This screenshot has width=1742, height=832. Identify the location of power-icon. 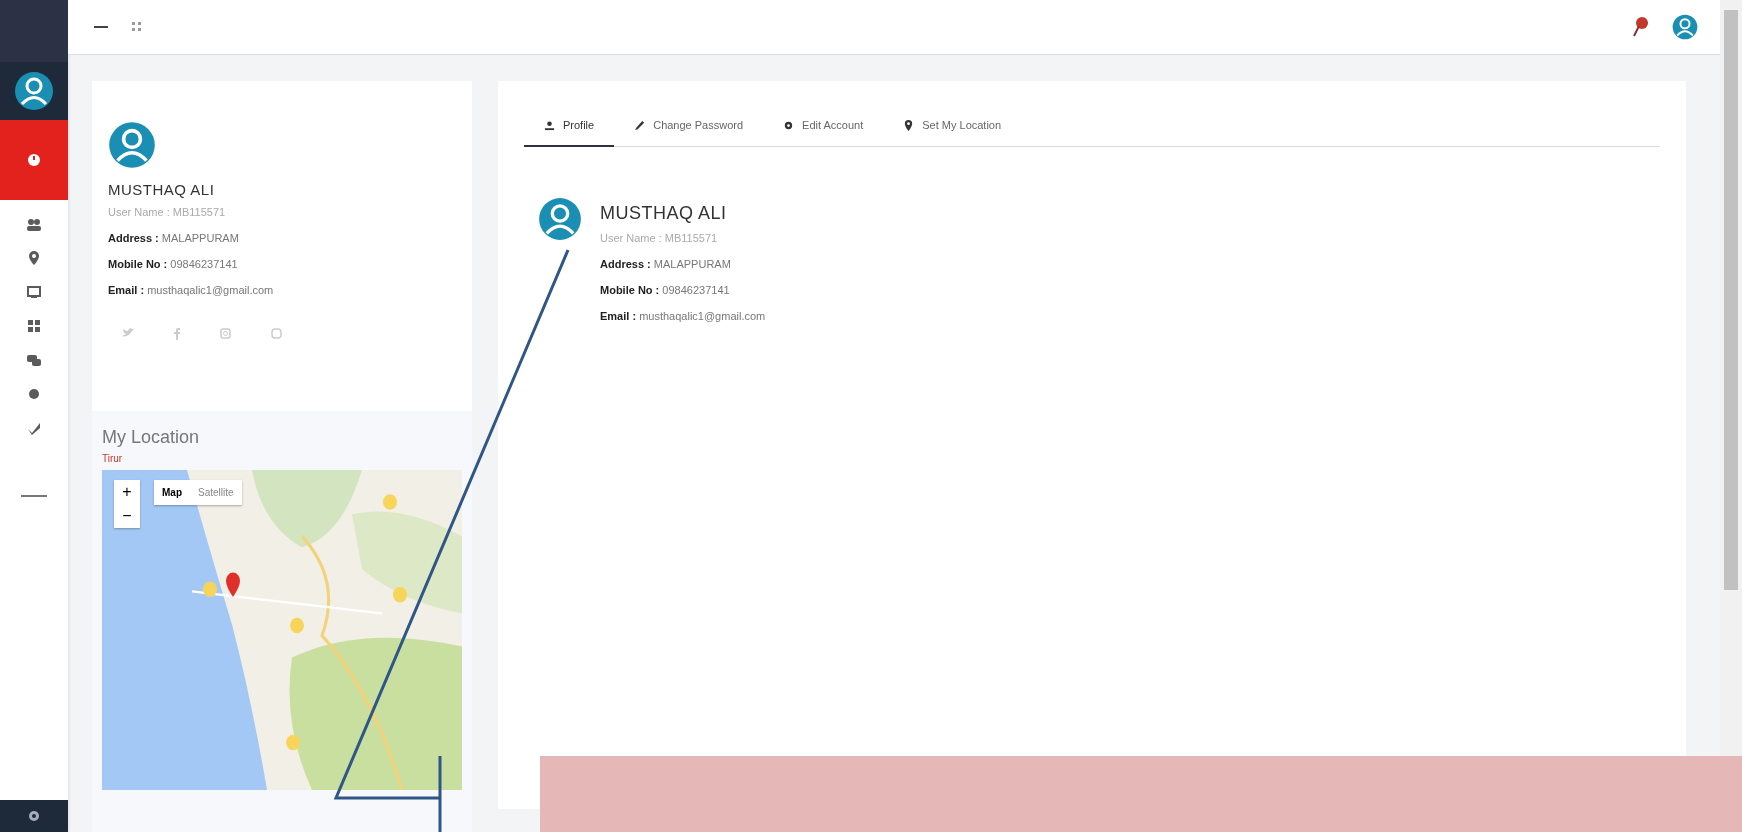
(34, 160).